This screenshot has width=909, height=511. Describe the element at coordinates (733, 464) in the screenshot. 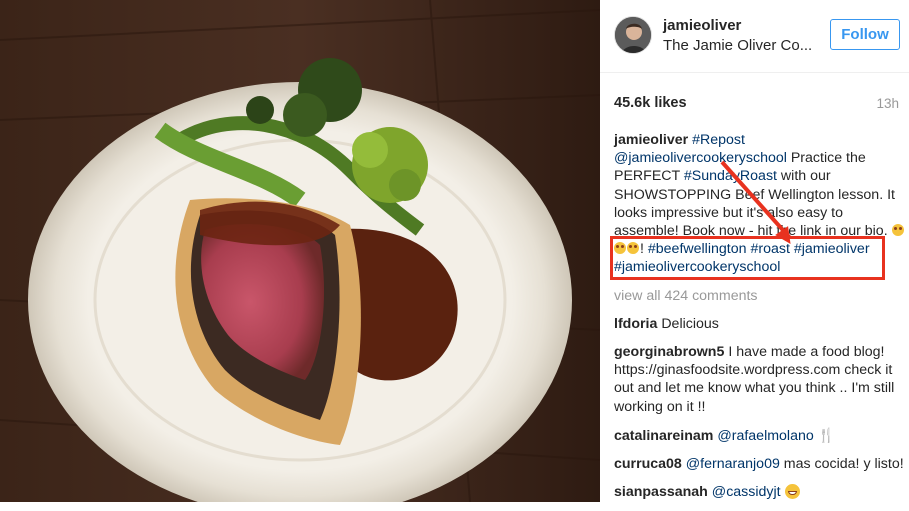

I see `comment-mention: @fernaranjo09` at that location.